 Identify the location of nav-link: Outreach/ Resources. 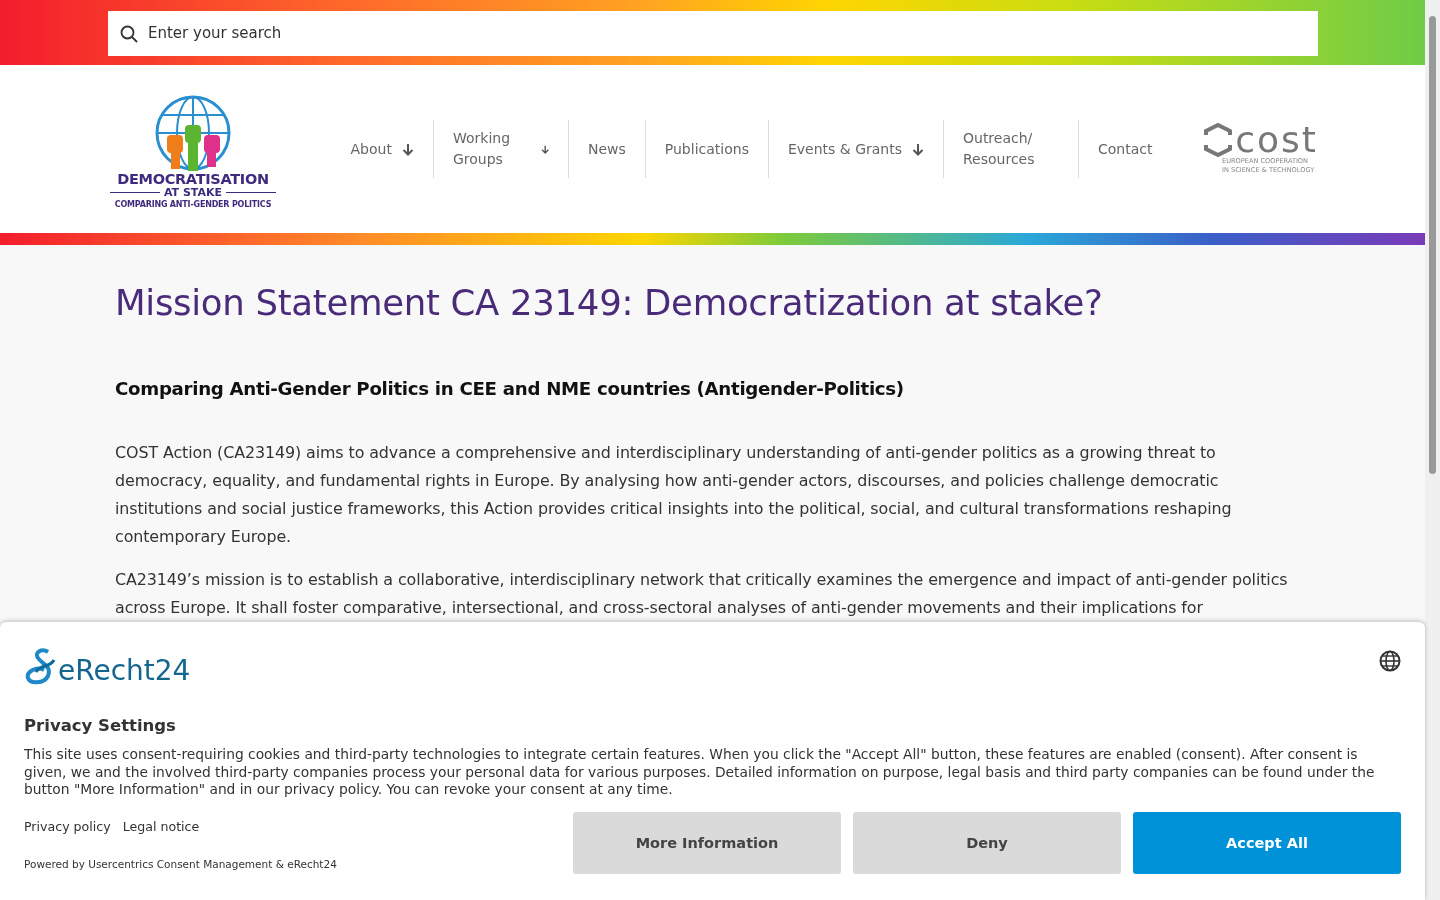
(1011, 149).